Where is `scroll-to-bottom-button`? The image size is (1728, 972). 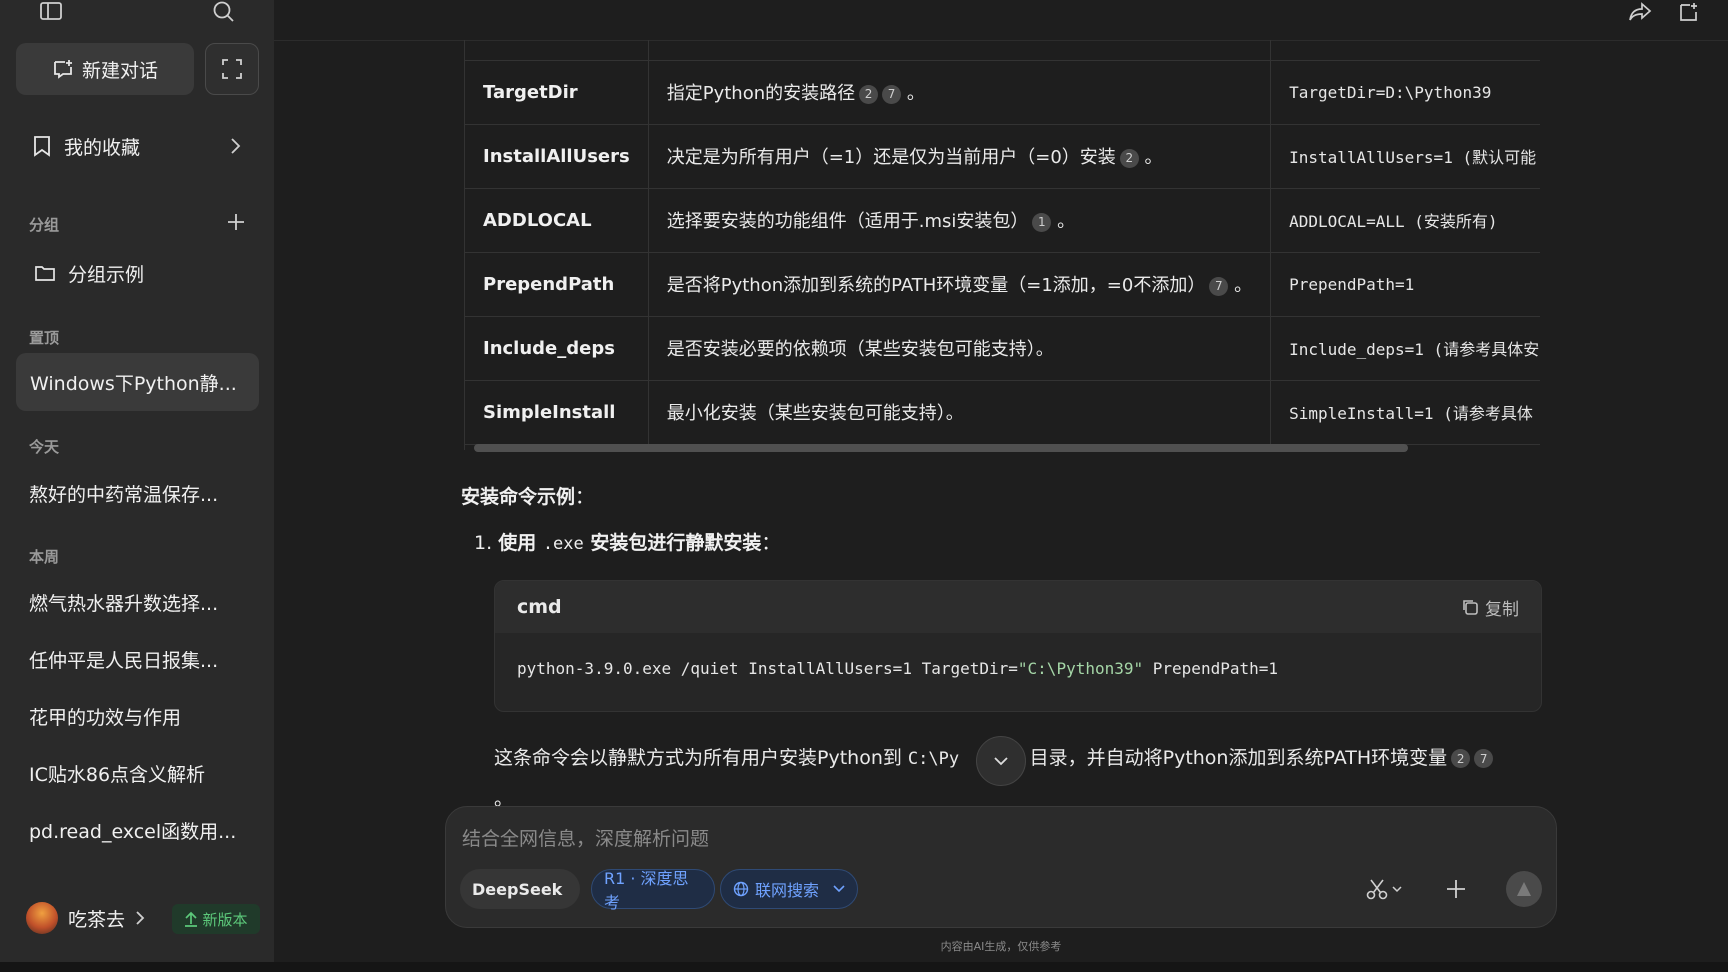 scroll-to-bottom-button is located at coordinates (1001, 761).